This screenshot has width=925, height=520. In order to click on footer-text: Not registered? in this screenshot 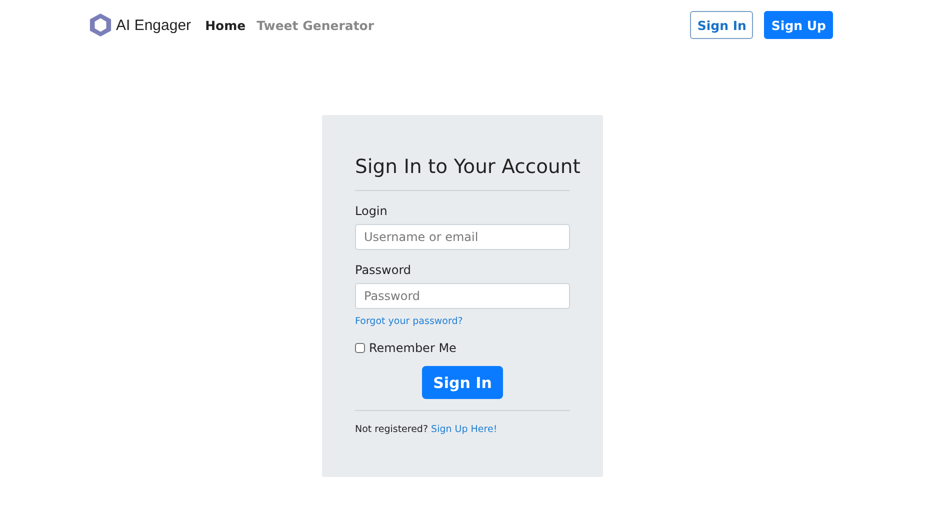, I will do `click(391, 429)`.